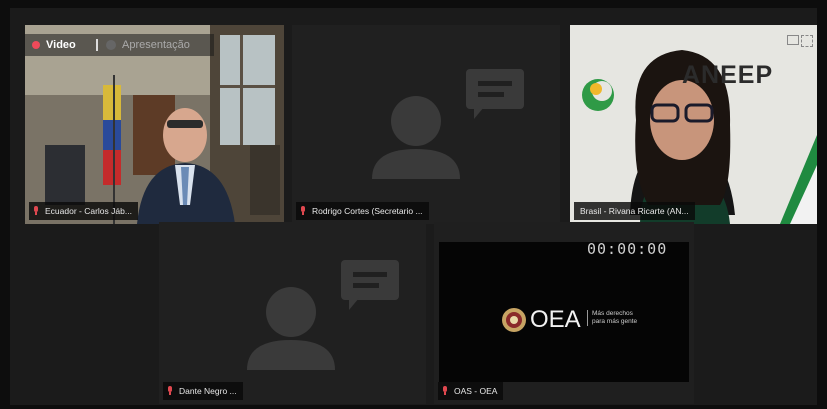  What do you see at coordinates (61, 45) in the screenshot?
I see `video-view-option: Video` at bounding box center [61, 45].